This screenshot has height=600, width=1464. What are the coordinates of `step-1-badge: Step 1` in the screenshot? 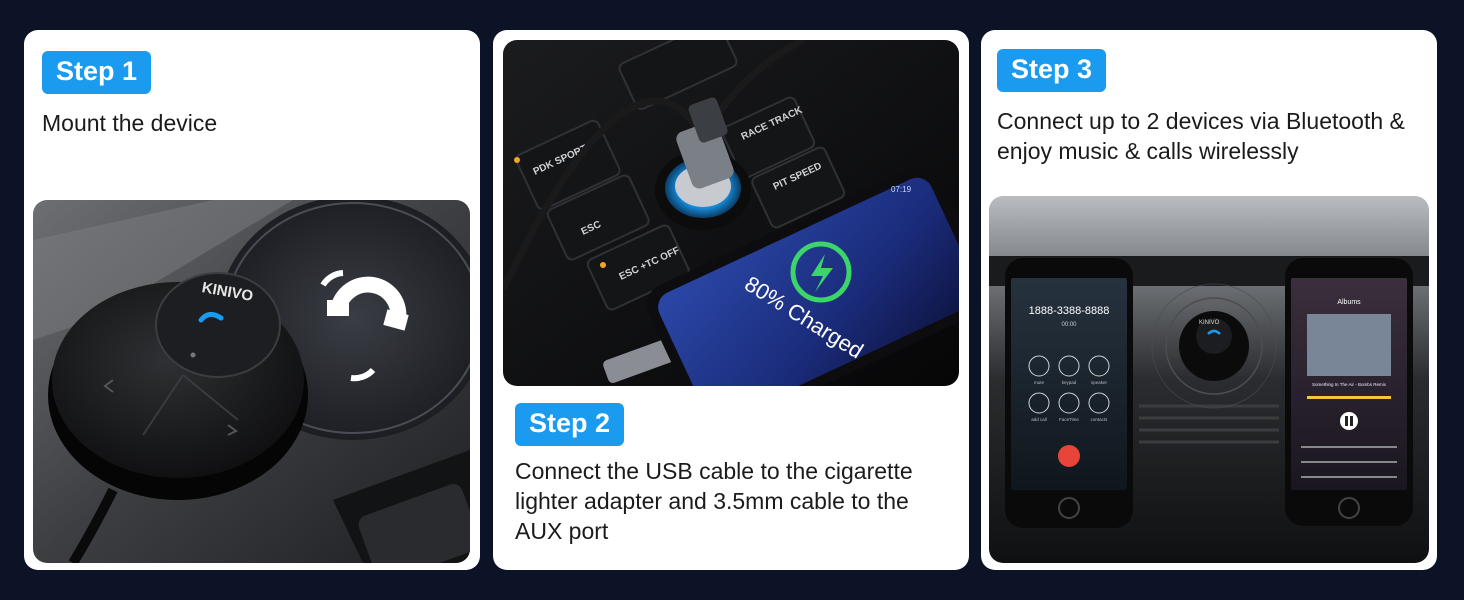 It's located at (97, 72).